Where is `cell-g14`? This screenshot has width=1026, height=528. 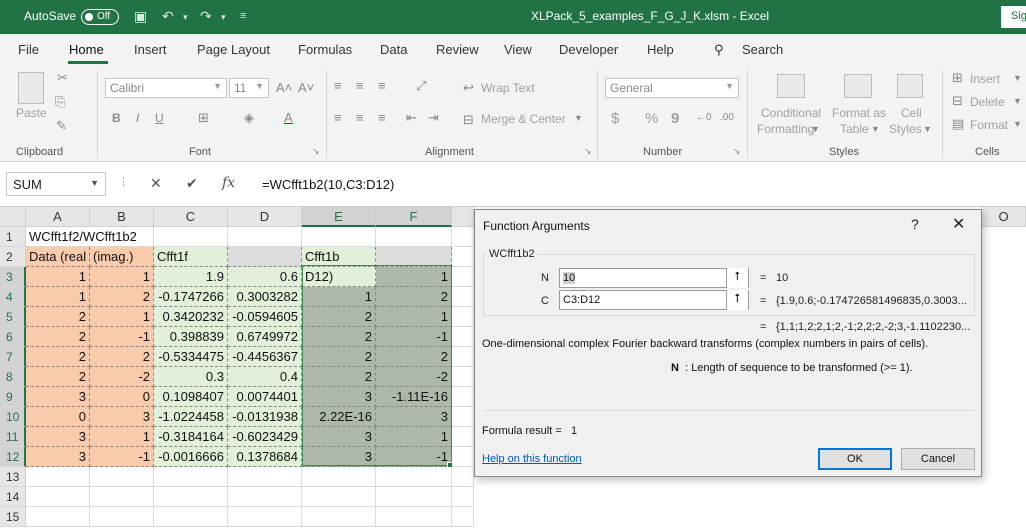
cell-g14 is located at coordinates (463, 497).